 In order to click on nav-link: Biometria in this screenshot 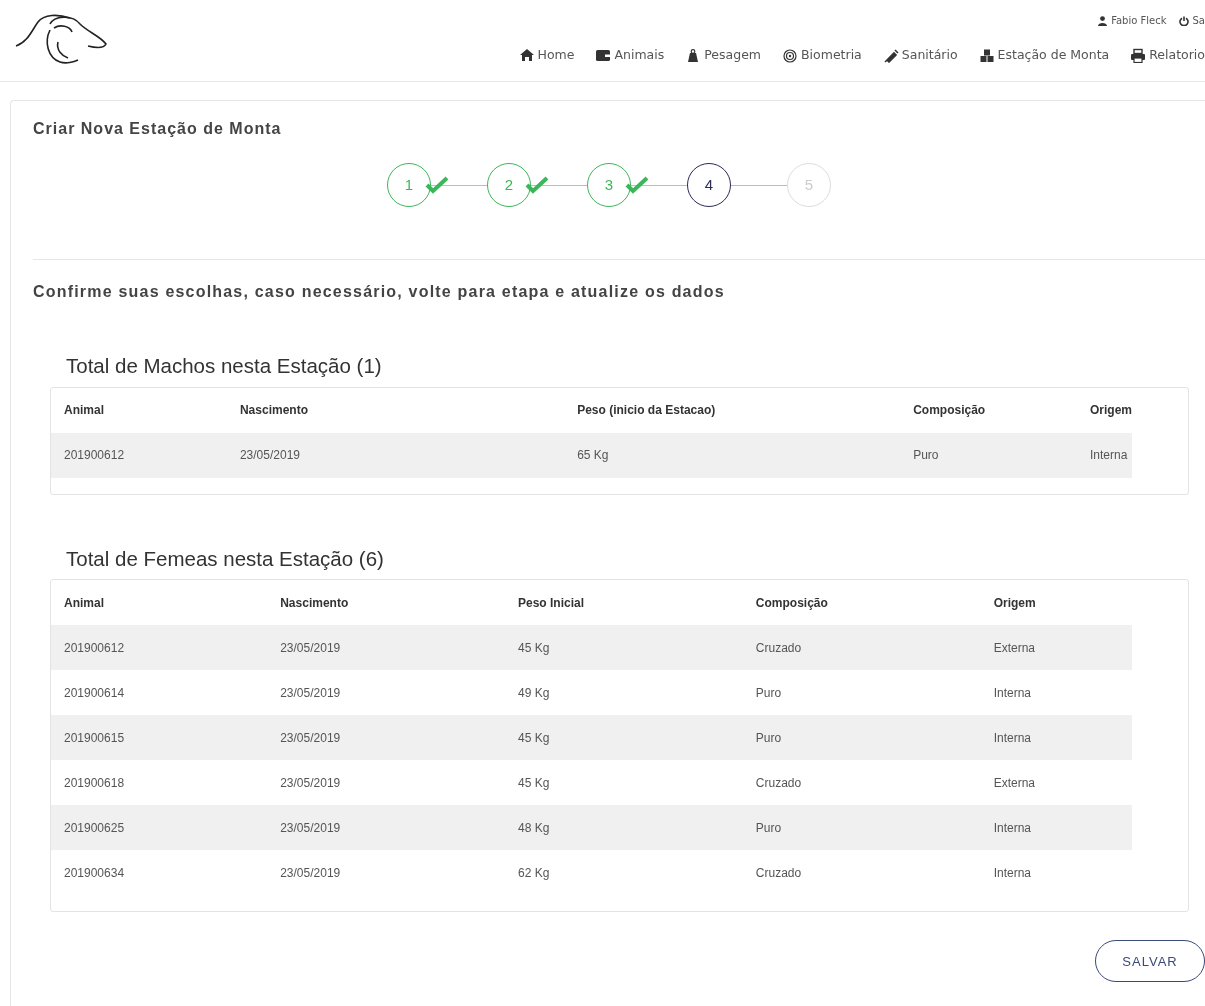, I will do `click(831, 55)`.